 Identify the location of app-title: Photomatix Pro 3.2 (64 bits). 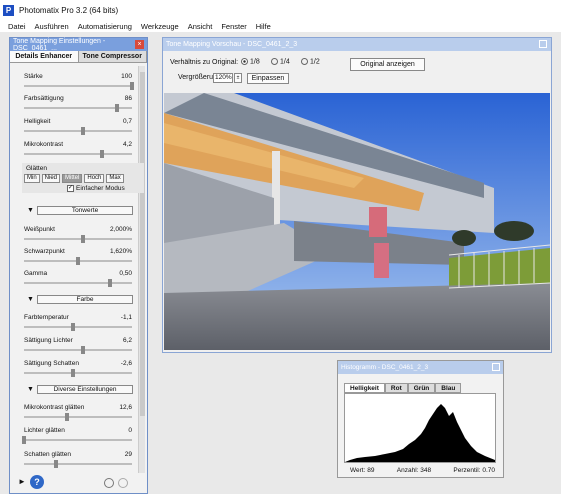
(69, 10).